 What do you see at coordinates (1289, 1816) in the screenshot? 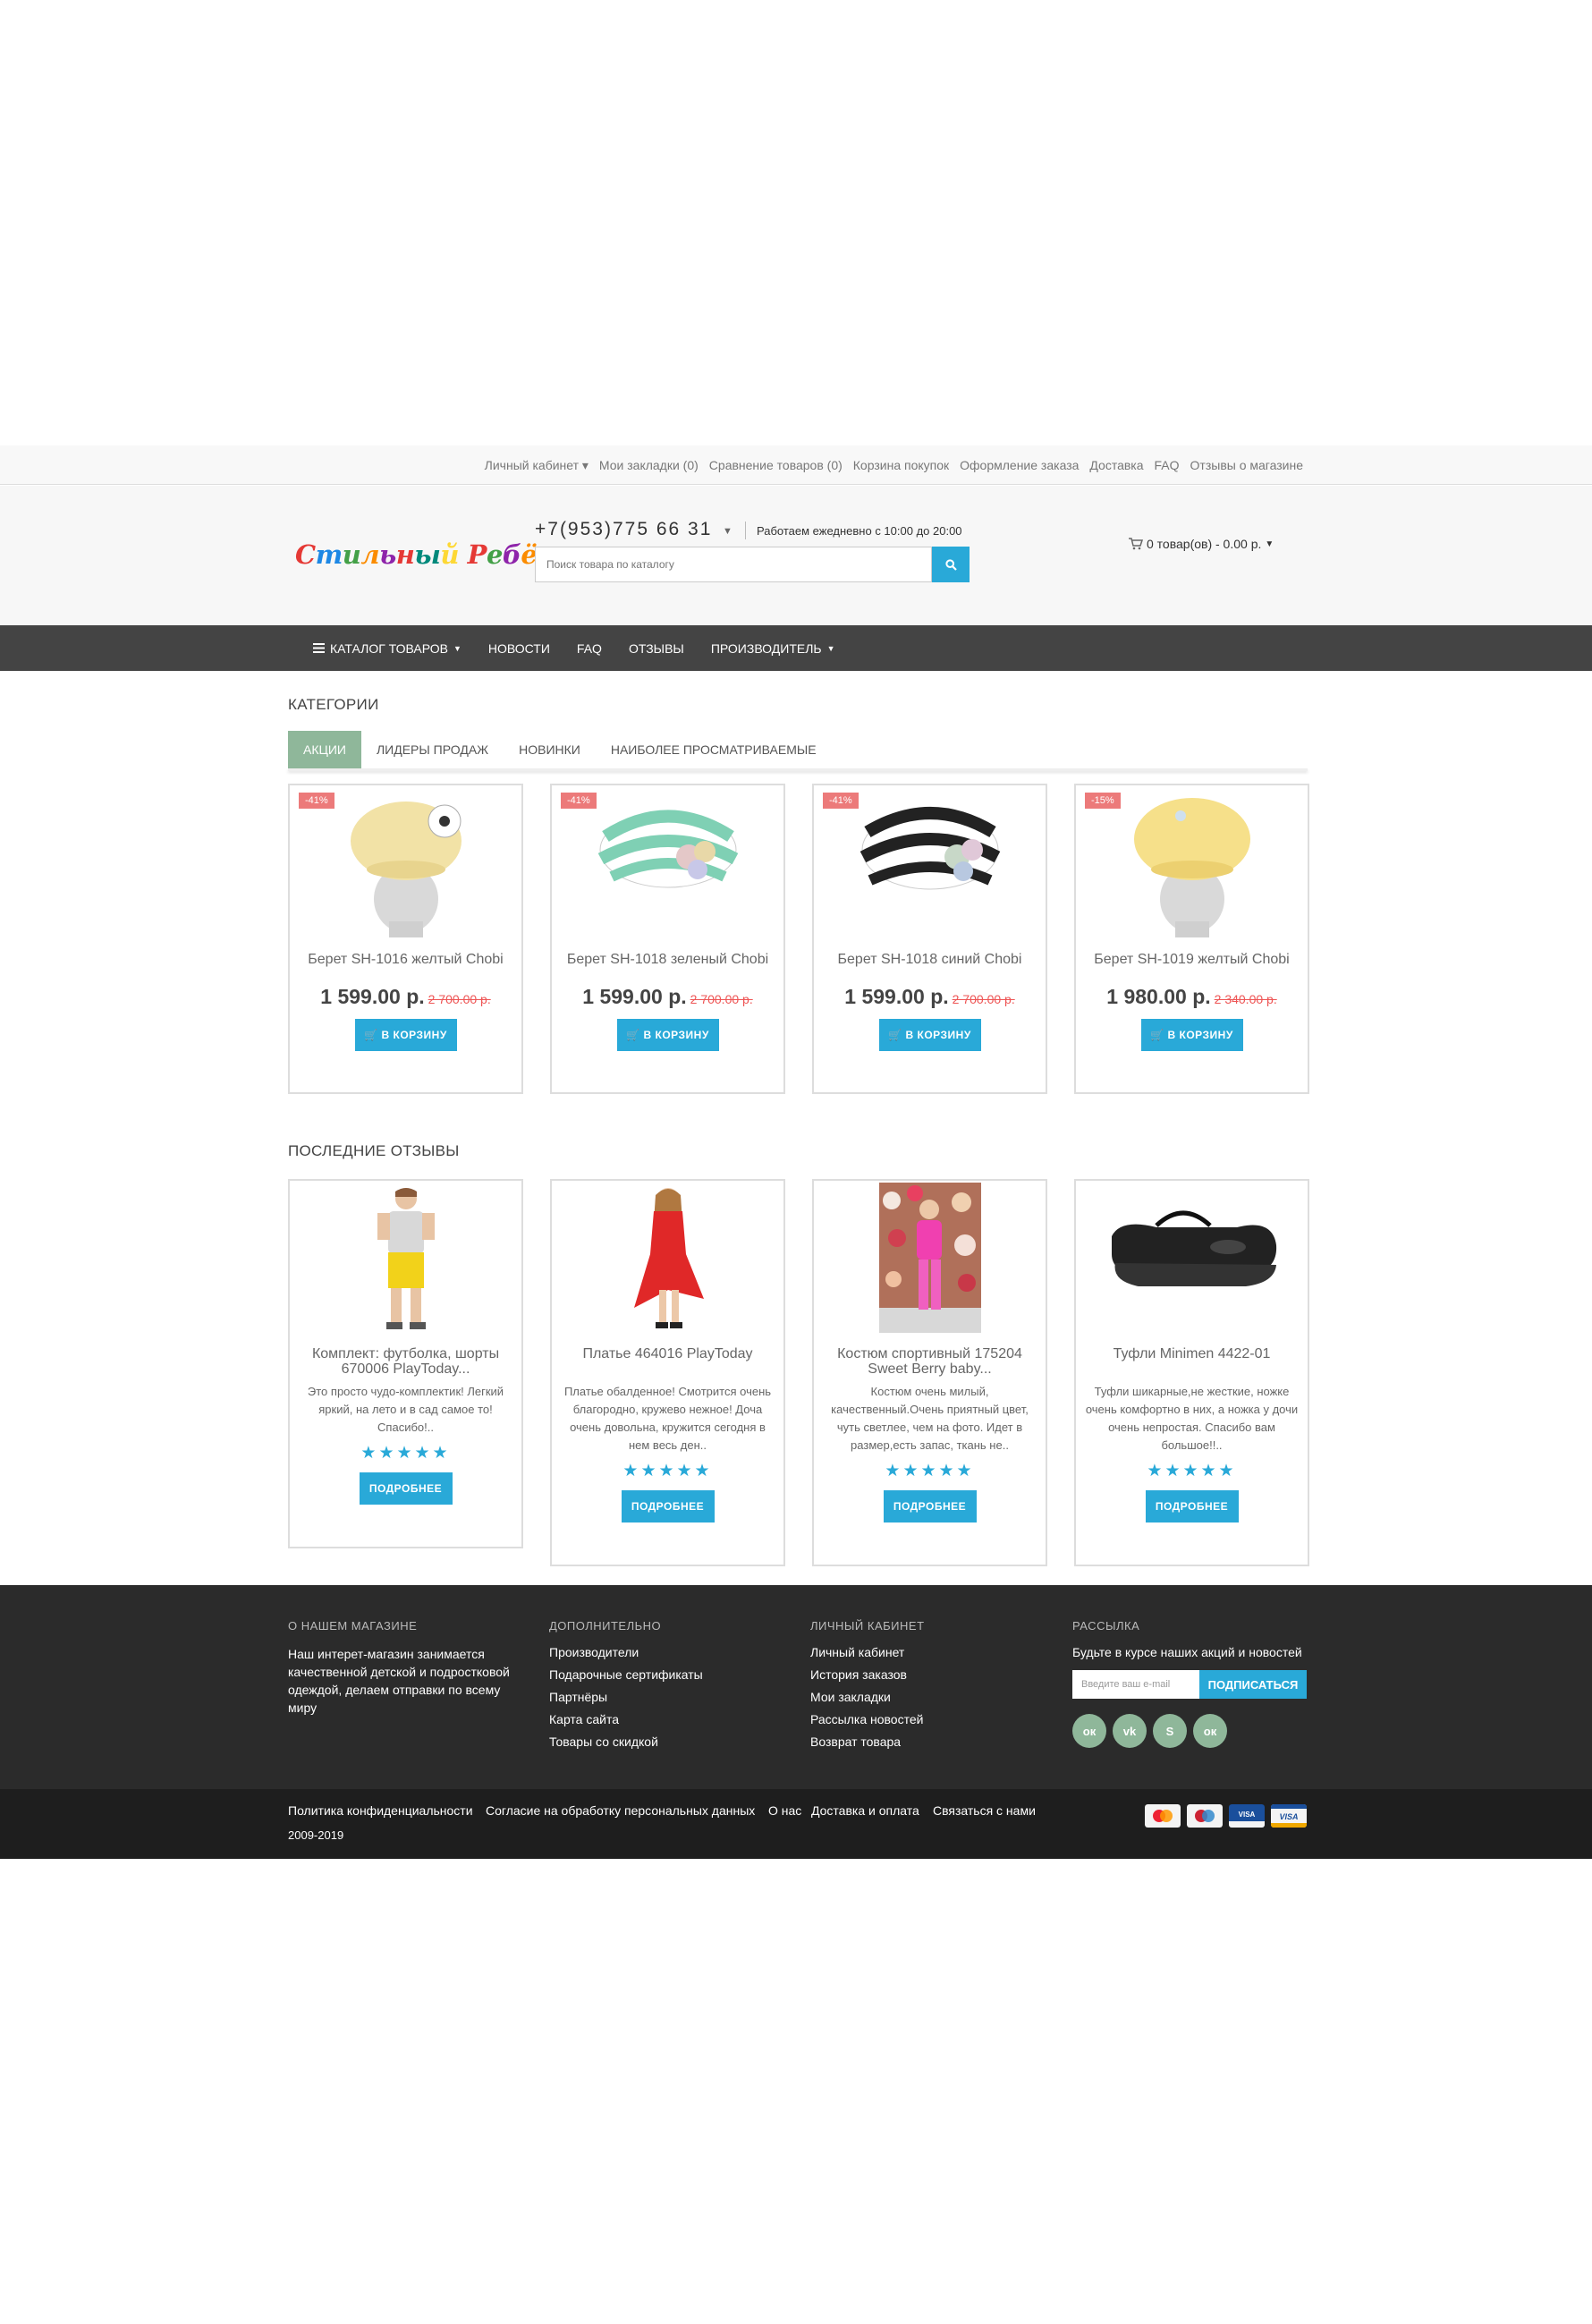
I see `visa-icon: VISA` at bounding box center [1289, 1816].